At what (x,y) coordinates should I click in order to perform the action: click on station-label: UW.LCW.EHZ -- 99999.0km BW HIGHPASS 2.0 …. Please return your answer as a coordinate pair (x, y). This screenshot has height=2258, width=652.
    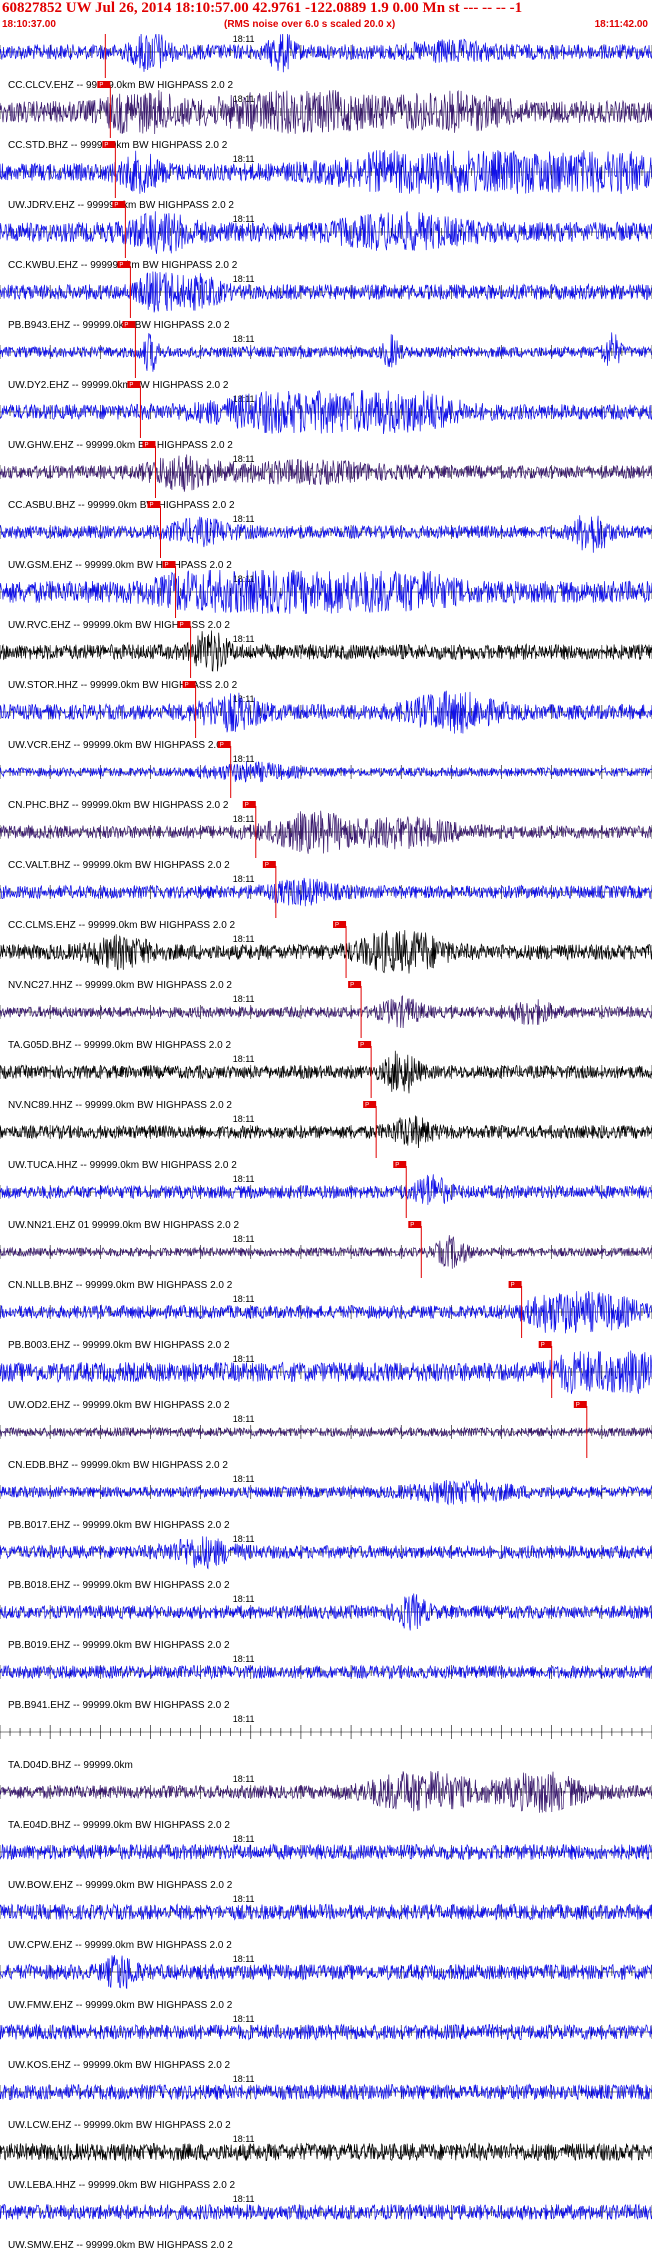
    Looking at the image, I should click on (119, 2125).